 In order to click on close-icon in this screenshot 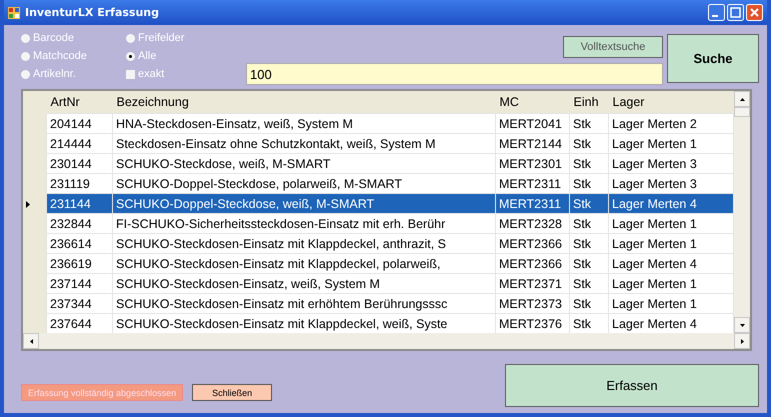, I will do `click(754, 12)`.